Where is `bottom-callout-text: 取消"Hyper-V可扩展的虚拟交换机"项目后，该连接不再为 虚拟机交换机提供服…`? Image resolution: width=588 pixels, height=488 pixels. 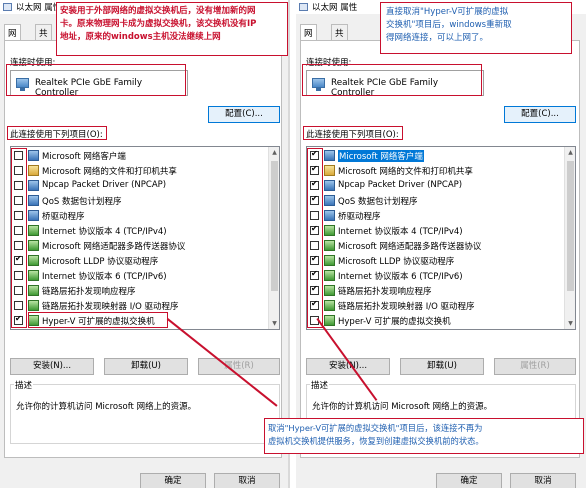
bottom-callout-text: 取消"Hyper-V可扩展的虚拟交换机"项目后，该连接不再为 虚拟机交换机提供服… is located at coordinates (376, 435).